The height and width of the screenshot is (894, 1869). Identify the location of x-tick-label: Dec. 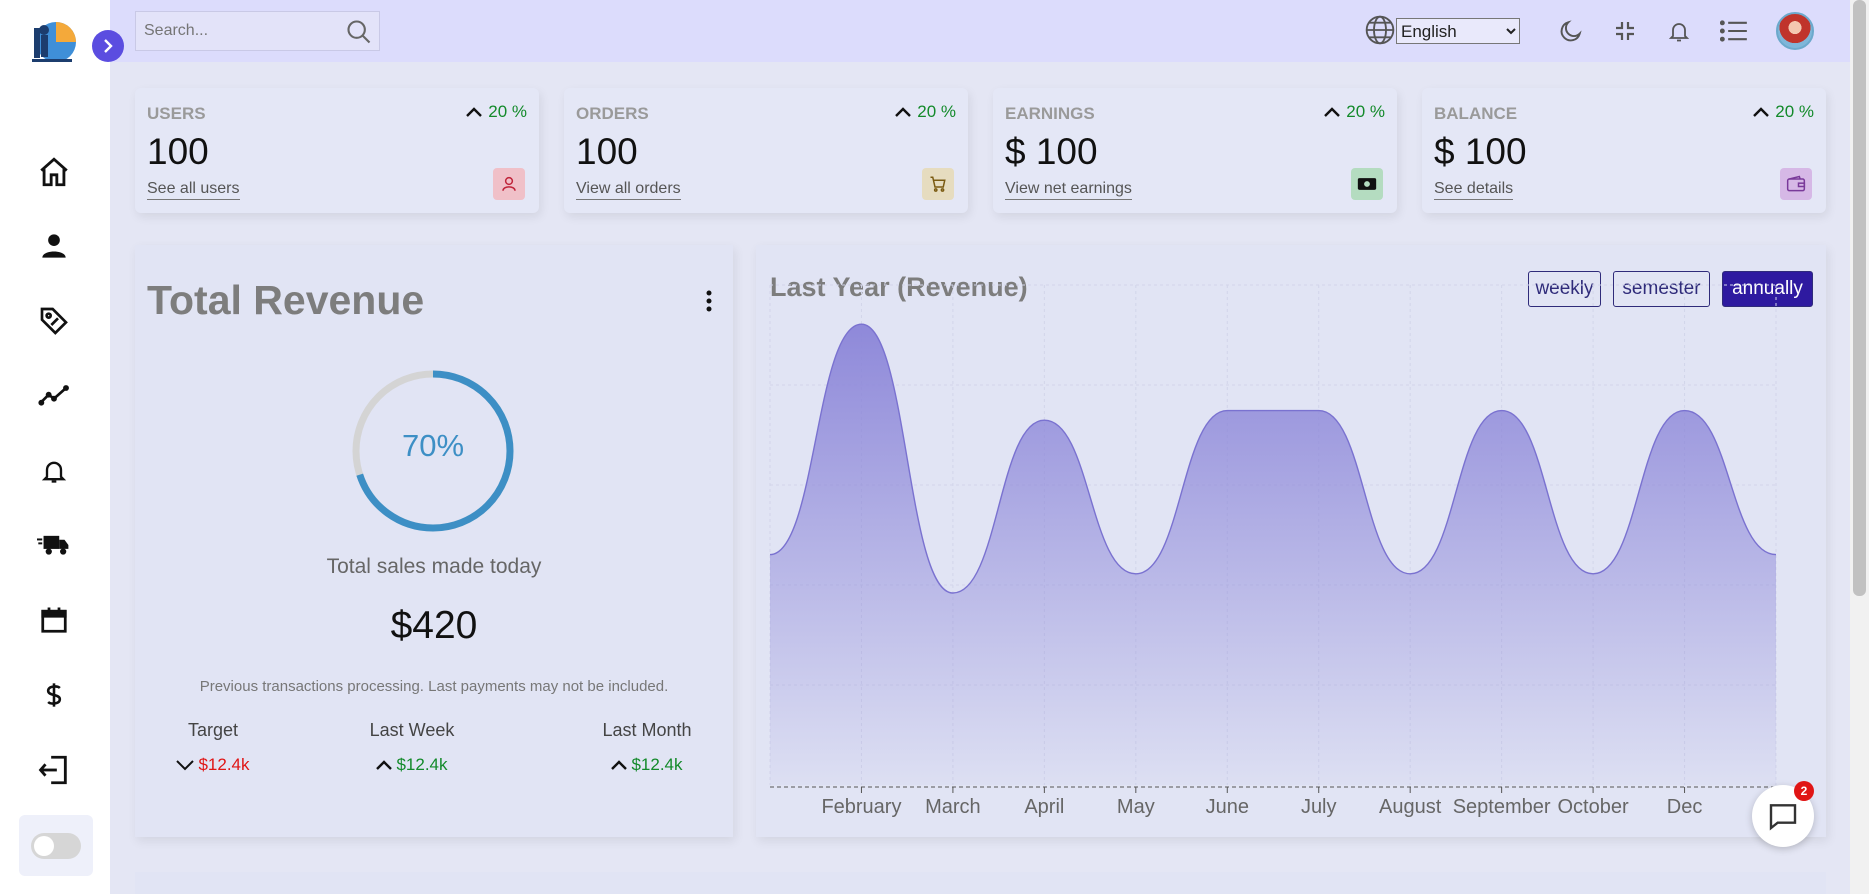
(1685, 807).